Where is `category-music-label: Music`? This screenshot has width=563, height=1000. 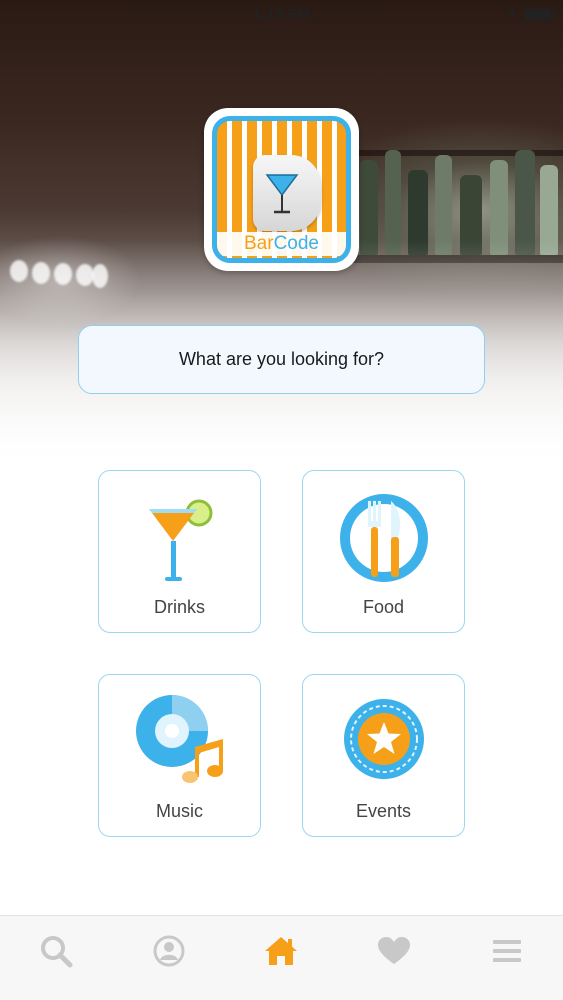
category-music-label: Music is located at coordinates (179, 811).